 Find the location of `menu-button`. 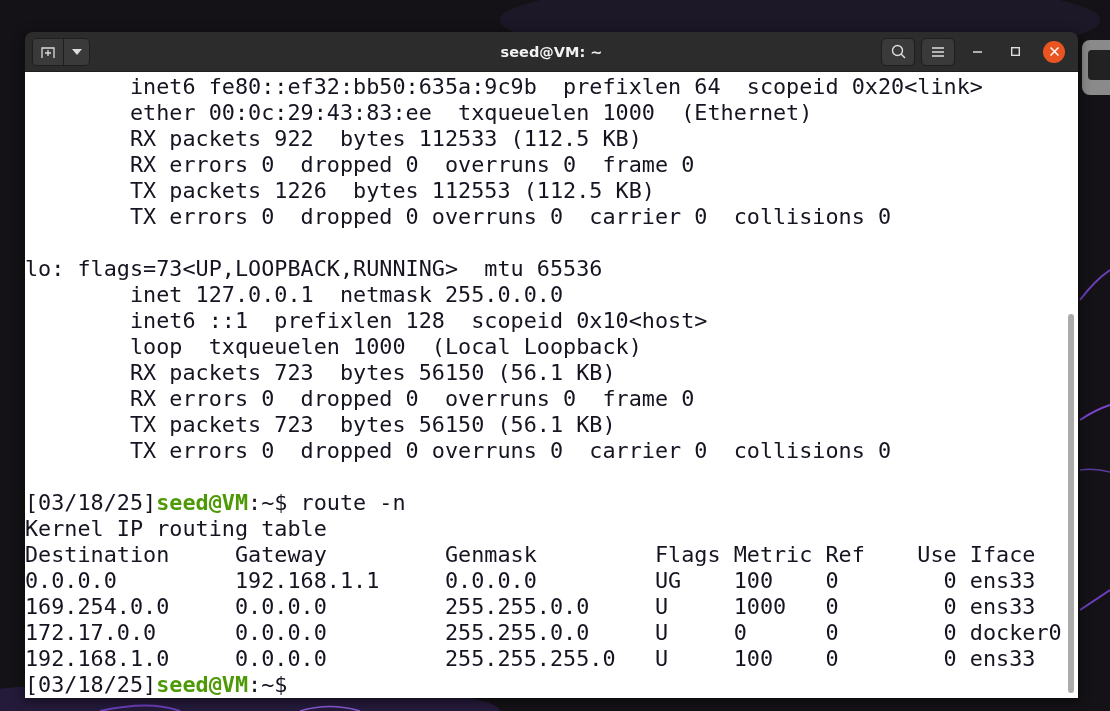

menu-button is located at coordinates (938, 51).